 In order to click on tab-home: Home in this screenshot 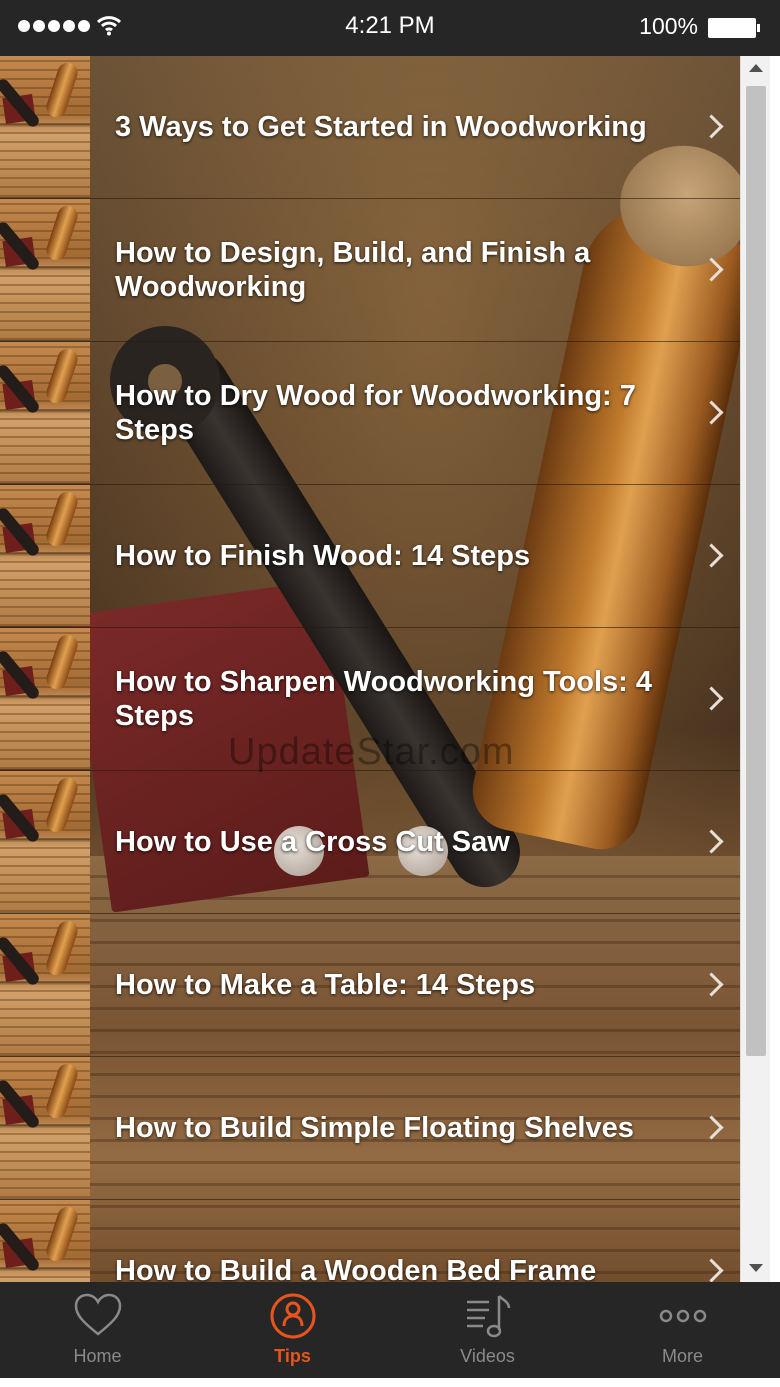, I will do `click(97, 1330)`.